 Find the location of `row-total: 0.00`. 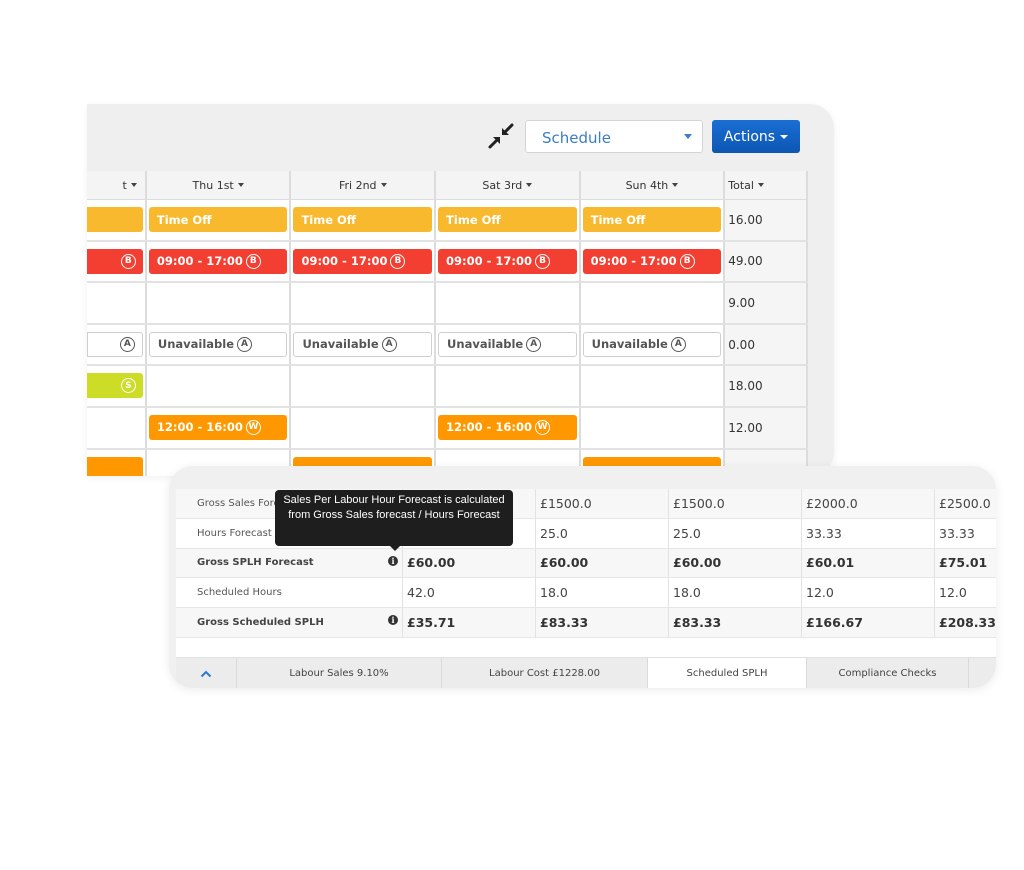

row-total: 0.00 is located at coordinates (767, 344).